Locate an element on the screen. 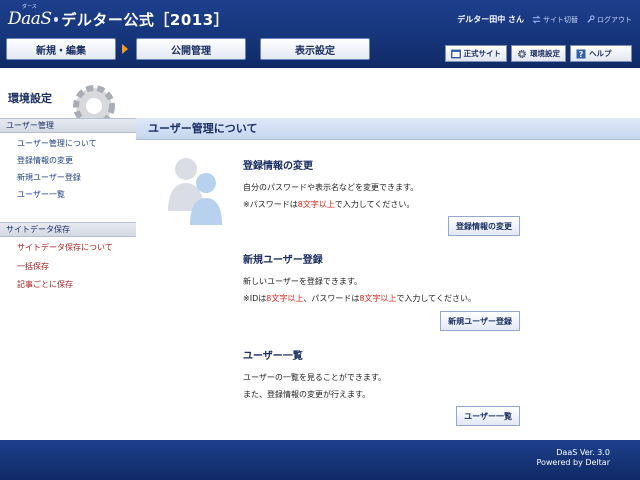  sidebar-item-save-per-article: 記事ごとに保存 is located at coordinates (45, 284).